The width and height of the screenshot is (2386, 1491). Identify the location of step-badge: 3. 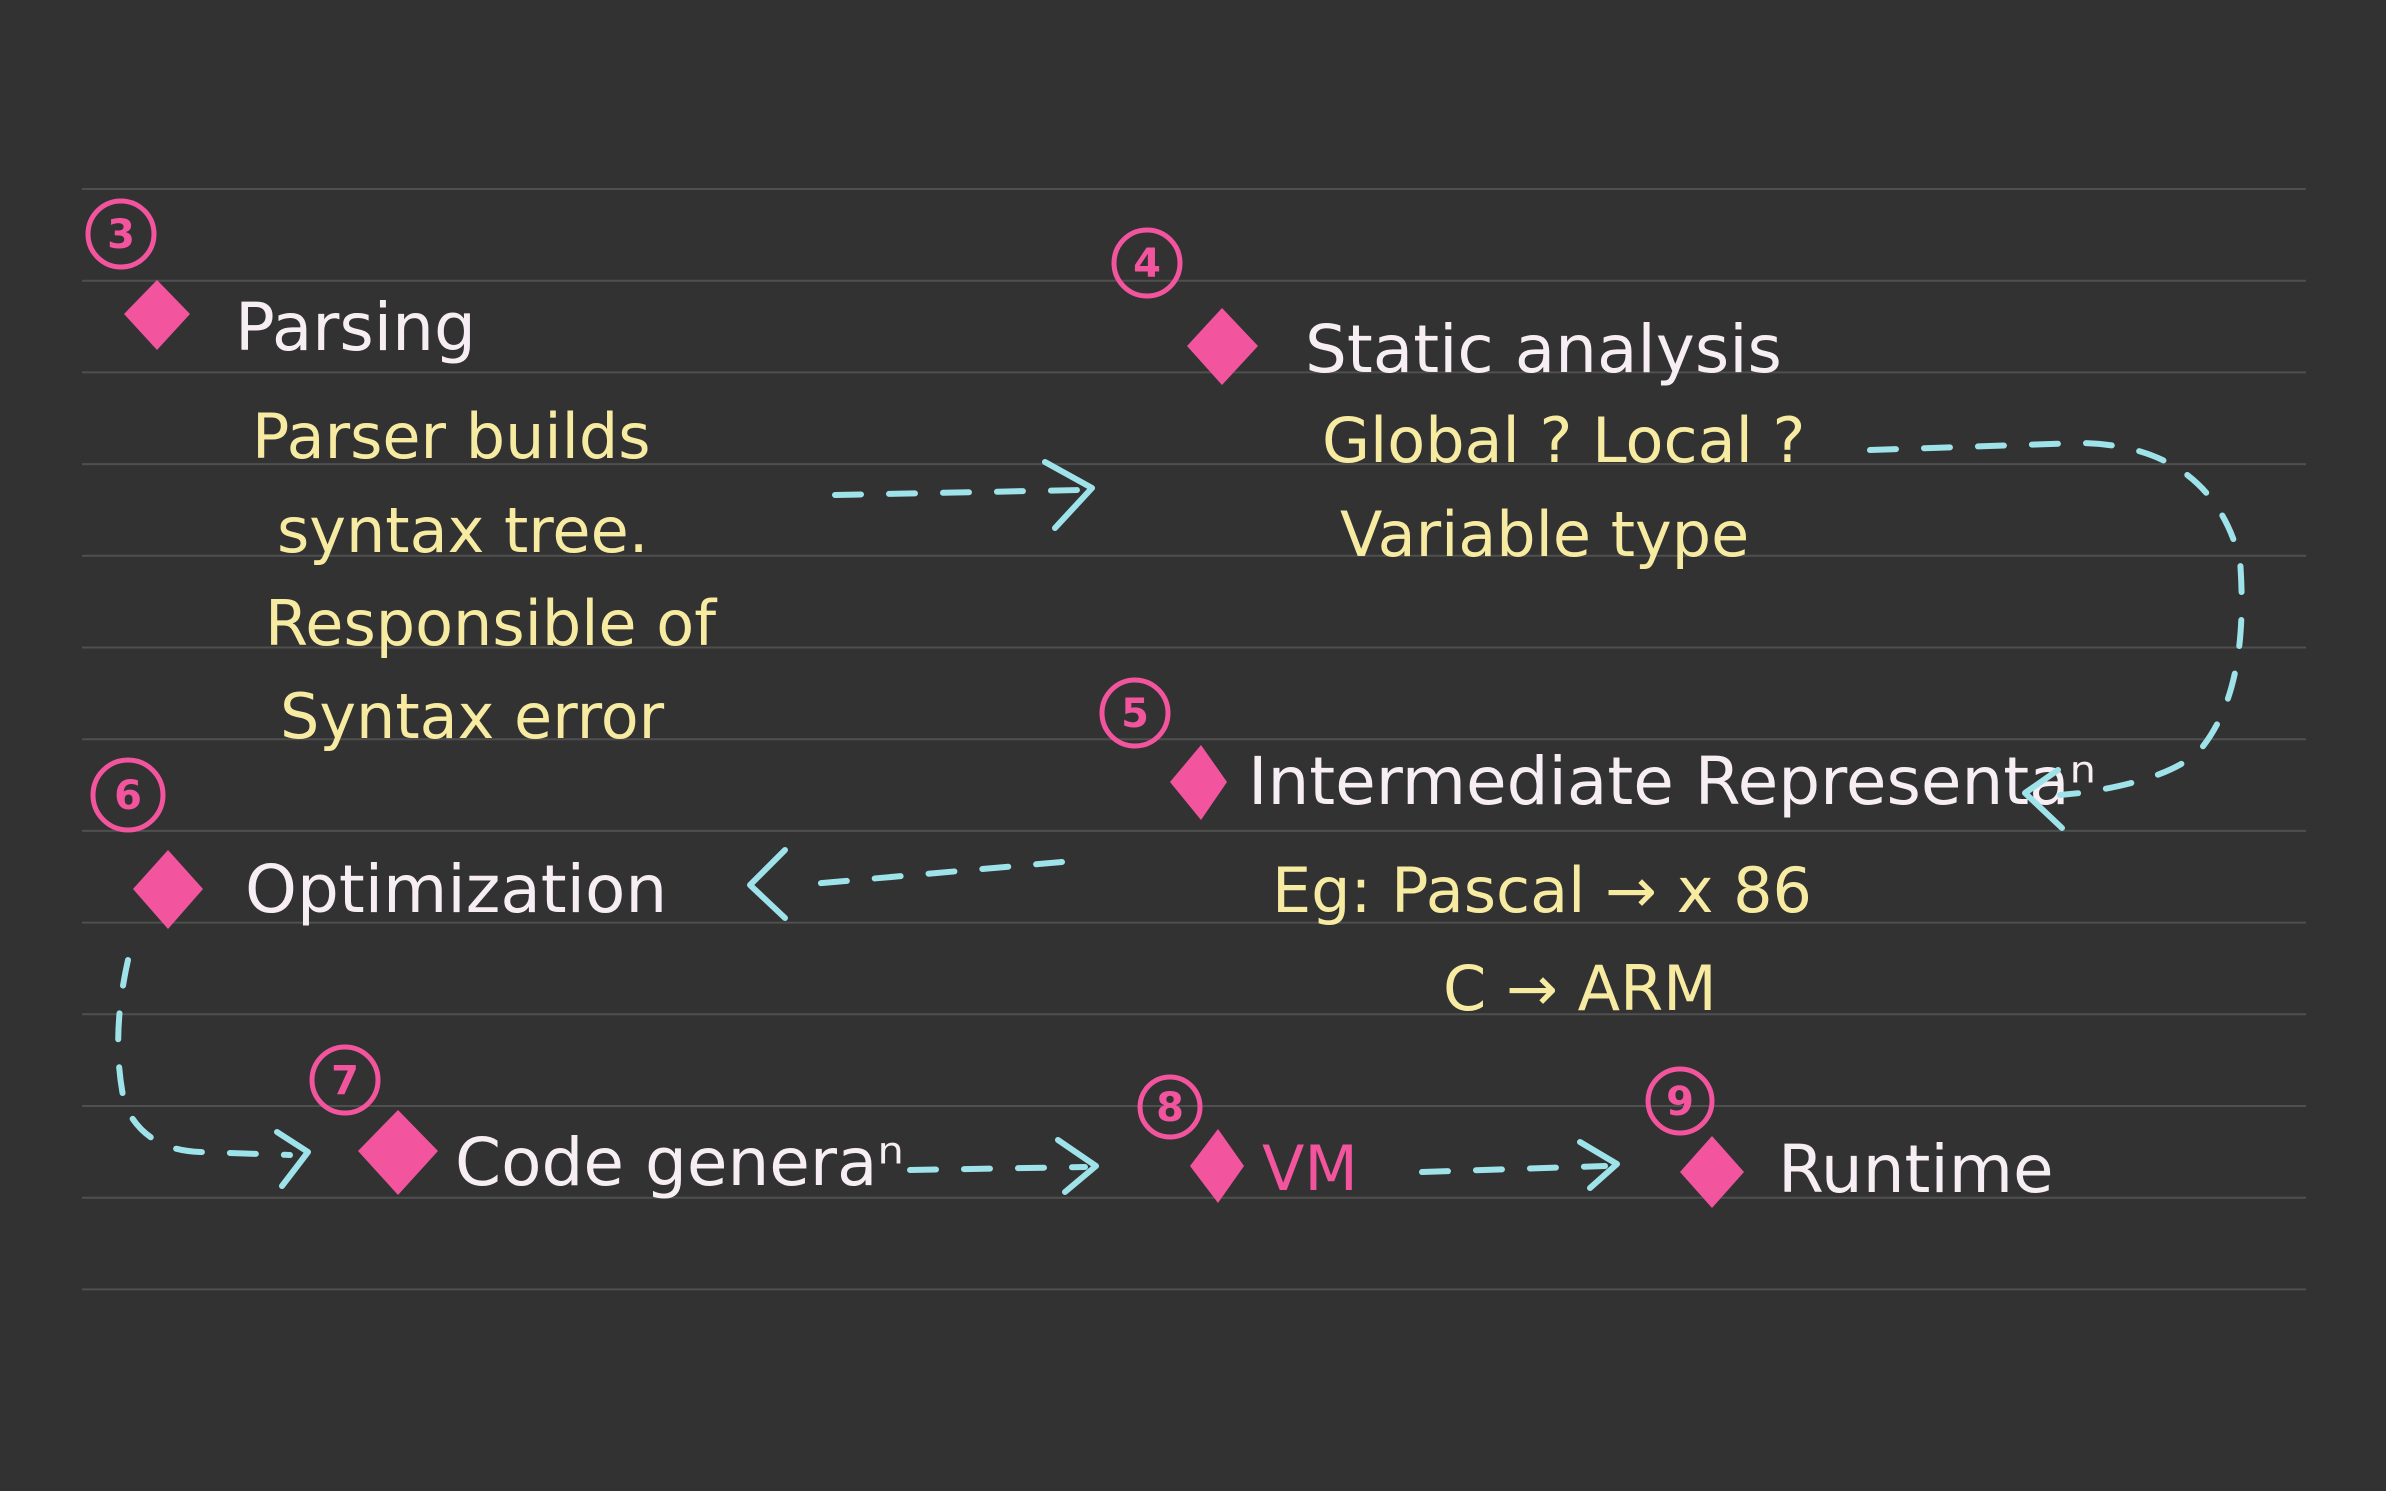
(121, 234).